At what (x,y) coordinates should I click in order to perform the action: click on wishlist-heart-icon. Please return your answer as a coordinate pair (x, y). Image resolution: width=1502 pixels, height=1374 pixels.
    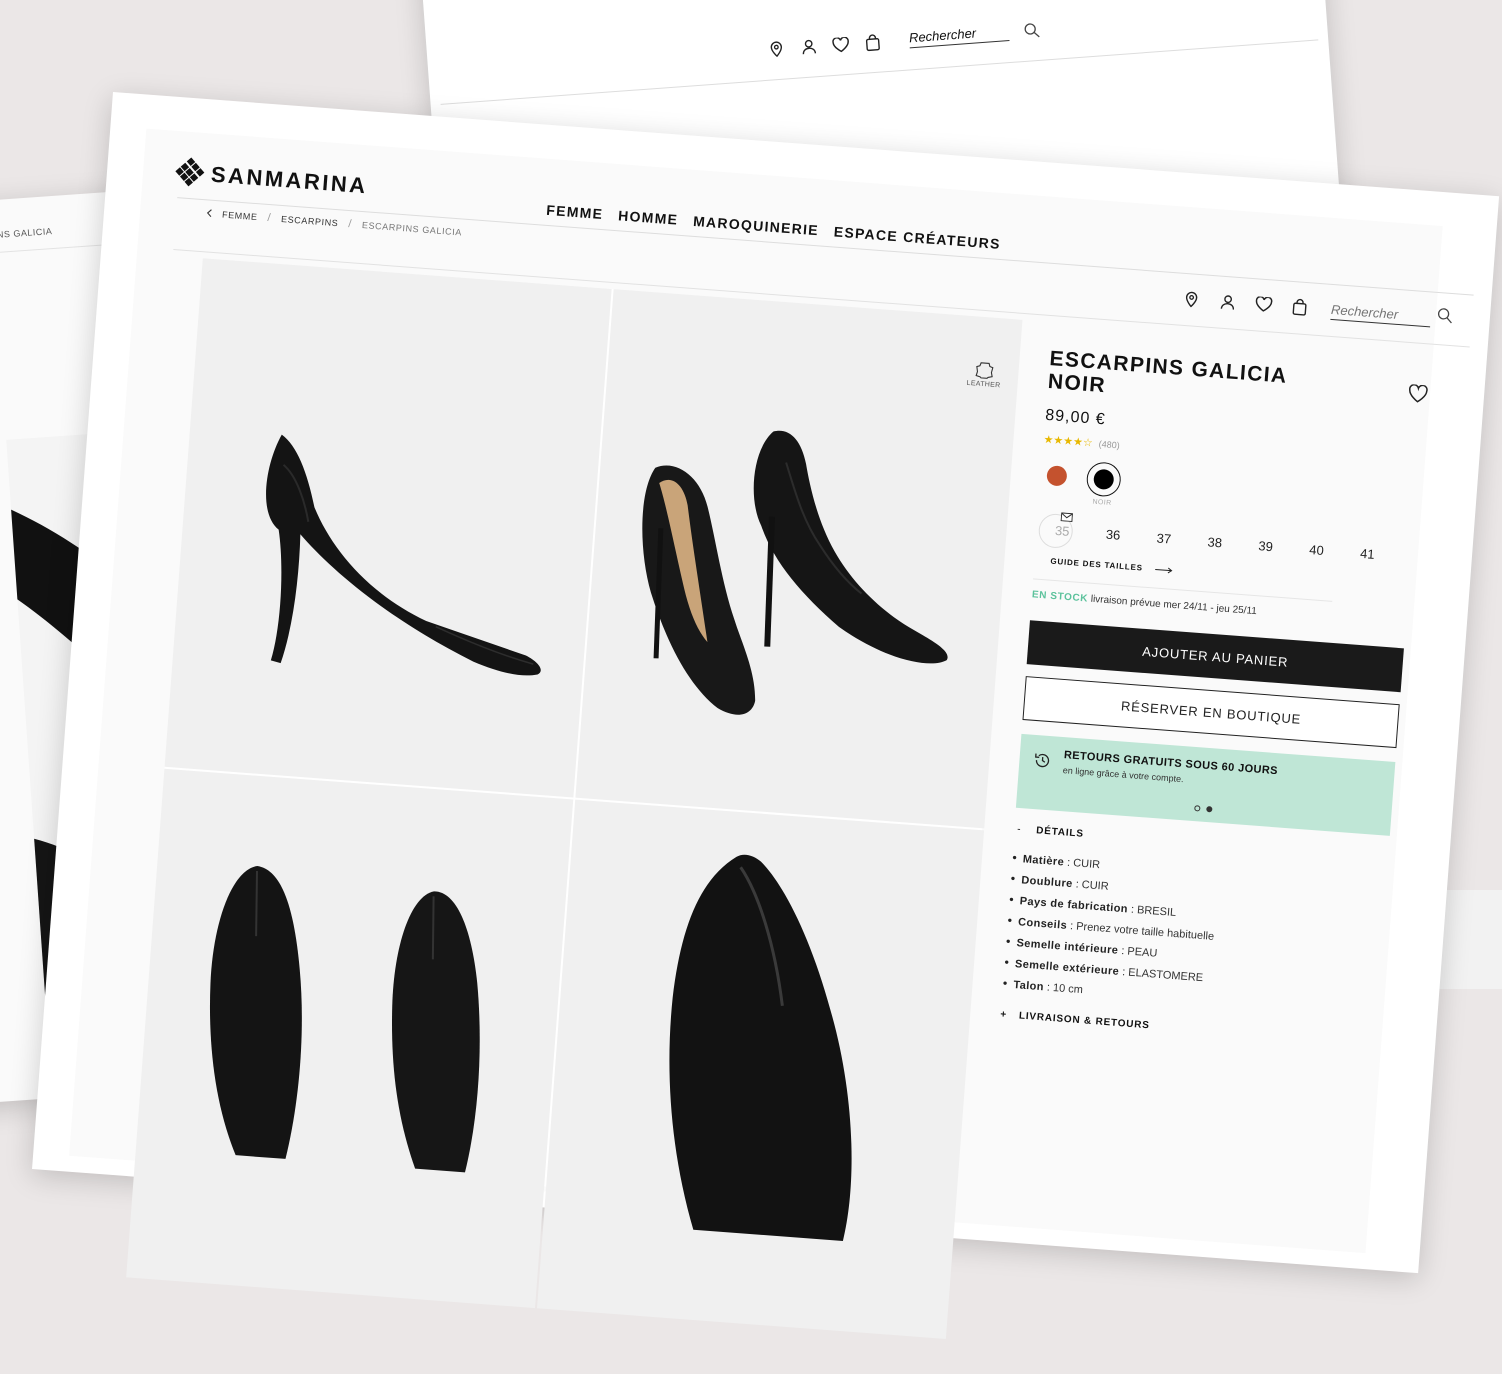
    Looking at the image, I should click on (1418, 396).